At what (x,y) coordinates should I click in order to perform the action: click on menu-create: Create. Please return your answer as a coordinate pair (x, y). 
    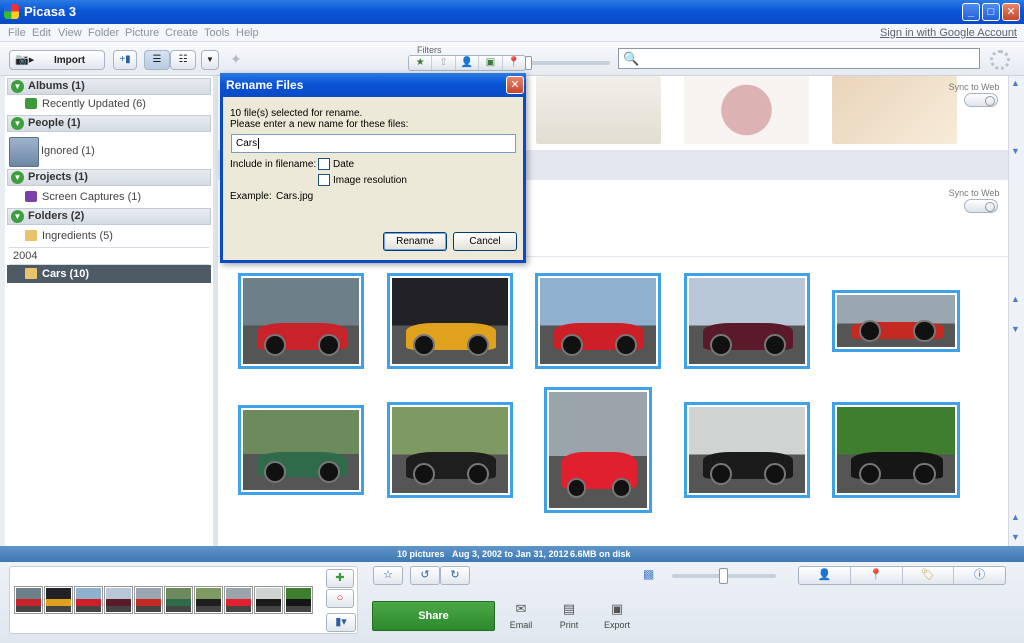
    Looking at the image, I should click on (181, 33).